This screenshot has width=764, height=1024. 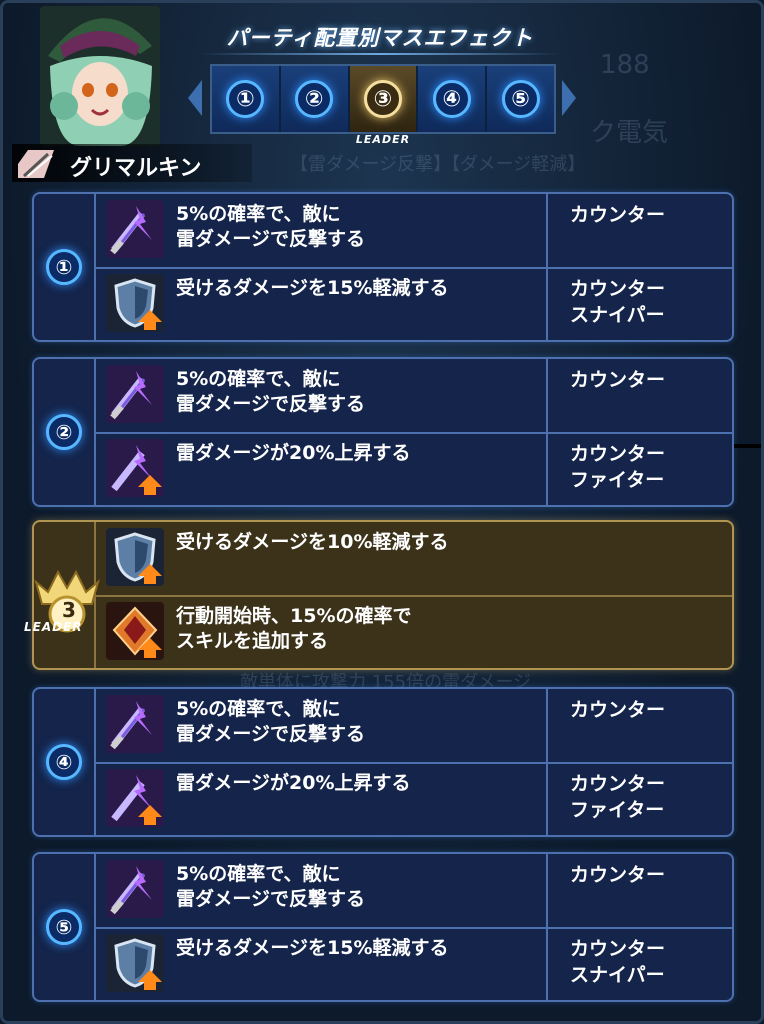 I want to click on slot-number-cell: ④, so click(x=65, y=762).